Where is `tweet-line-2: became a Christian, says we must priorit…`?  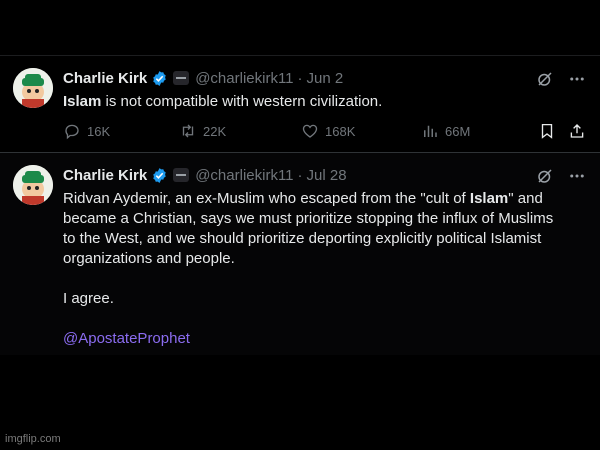 tweet-line-2: became a Christian, says we must priorit… is located at coordinates (308, 218).